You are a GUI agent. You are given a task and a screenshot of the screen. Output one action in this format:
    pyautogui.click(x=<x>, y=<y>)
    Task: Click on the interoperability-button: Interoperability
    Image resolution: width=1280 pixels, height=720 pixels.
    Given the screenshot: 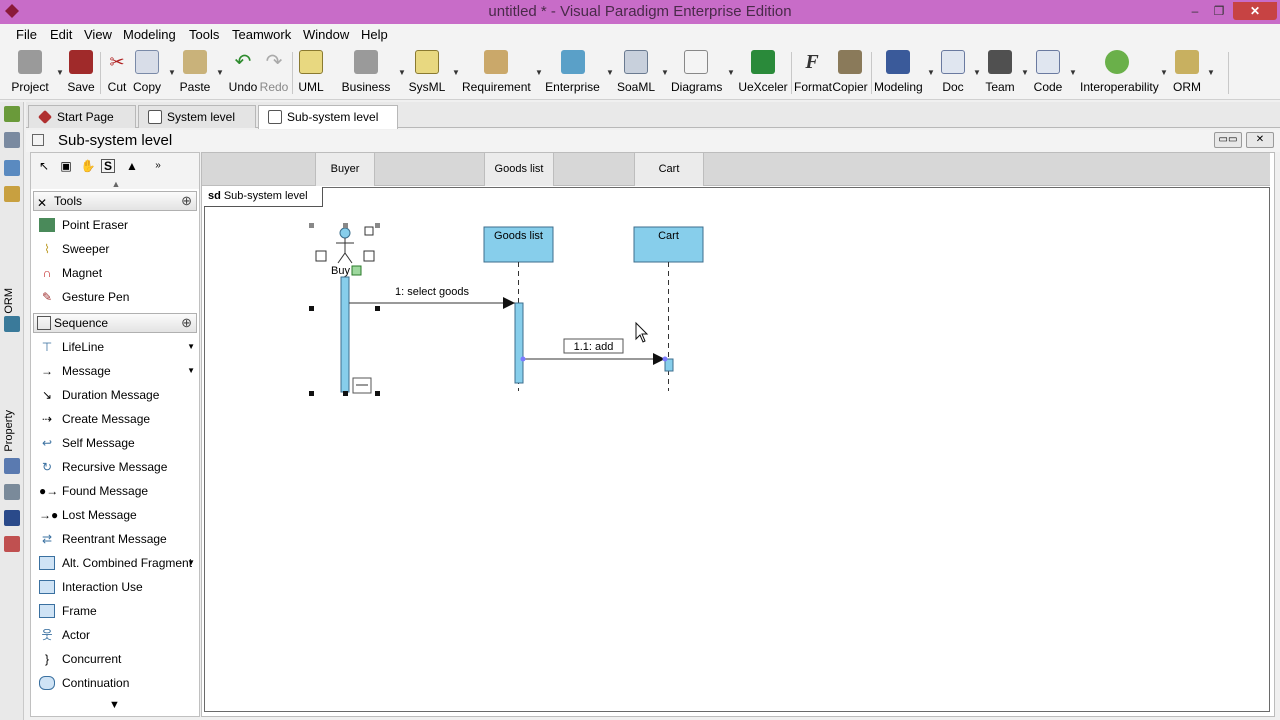 What is the action you would take?
    pyautogui.click(x=1119, y=73)
    